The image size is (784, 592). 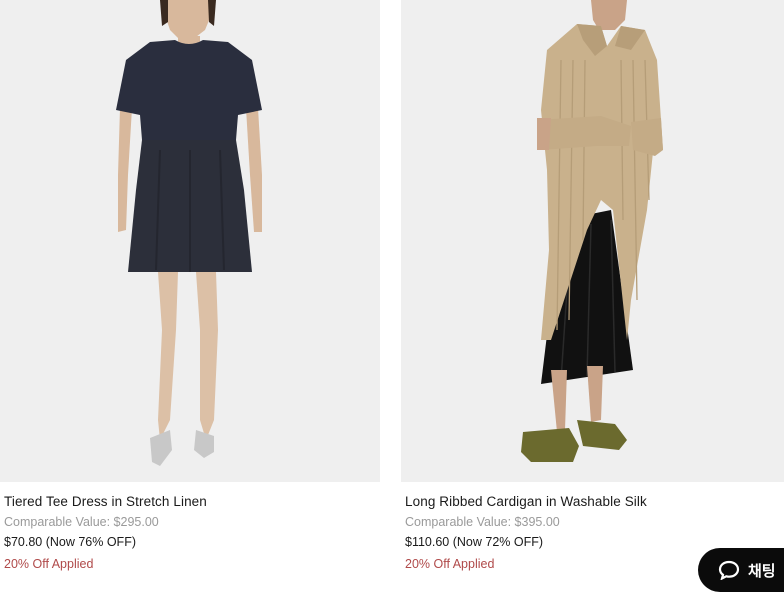 I want to click on promo-badge: 20% Off Applied, so click(x=49, y=564).